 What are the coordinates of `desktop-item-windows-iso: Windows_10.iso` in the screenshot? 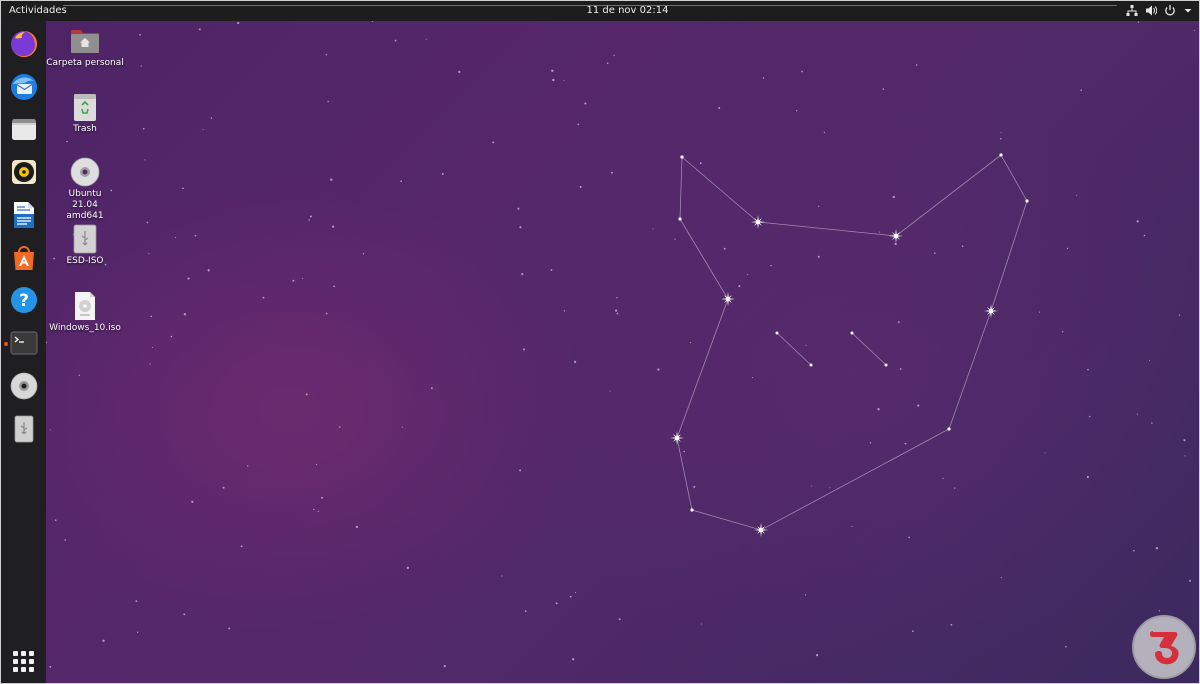 It's located at (85, 312).